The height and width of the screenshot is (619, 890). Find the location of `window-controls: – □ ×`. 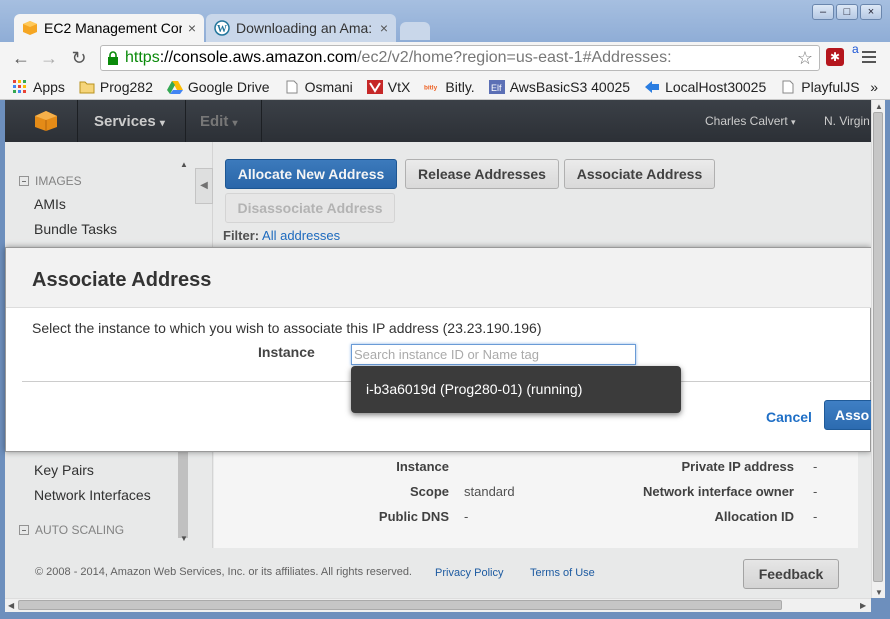

window-controls: – □ × is located at coordinates (847, 12).